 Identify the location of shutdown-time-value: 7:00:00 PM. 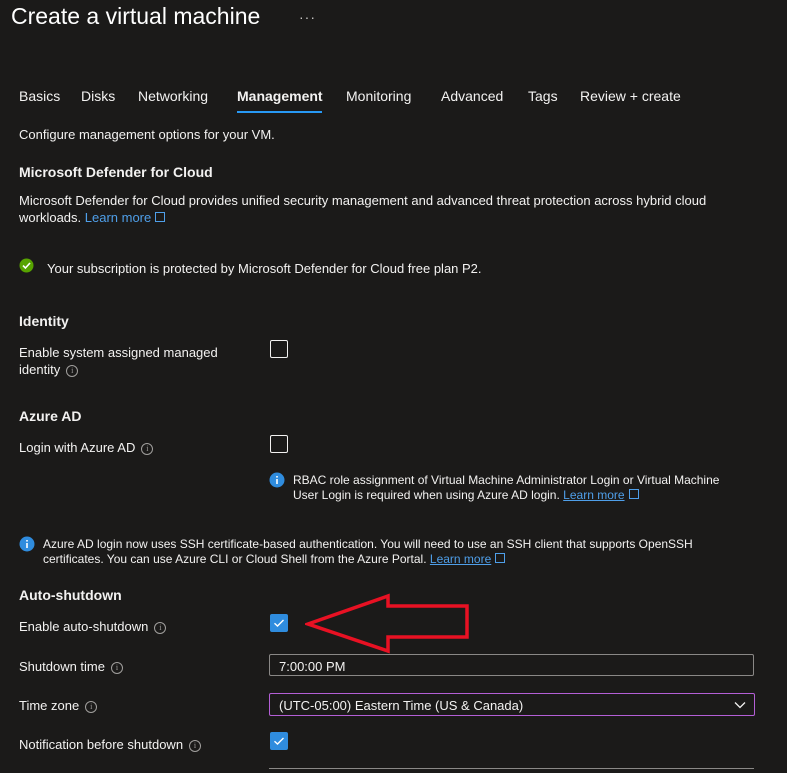
(312, 666).